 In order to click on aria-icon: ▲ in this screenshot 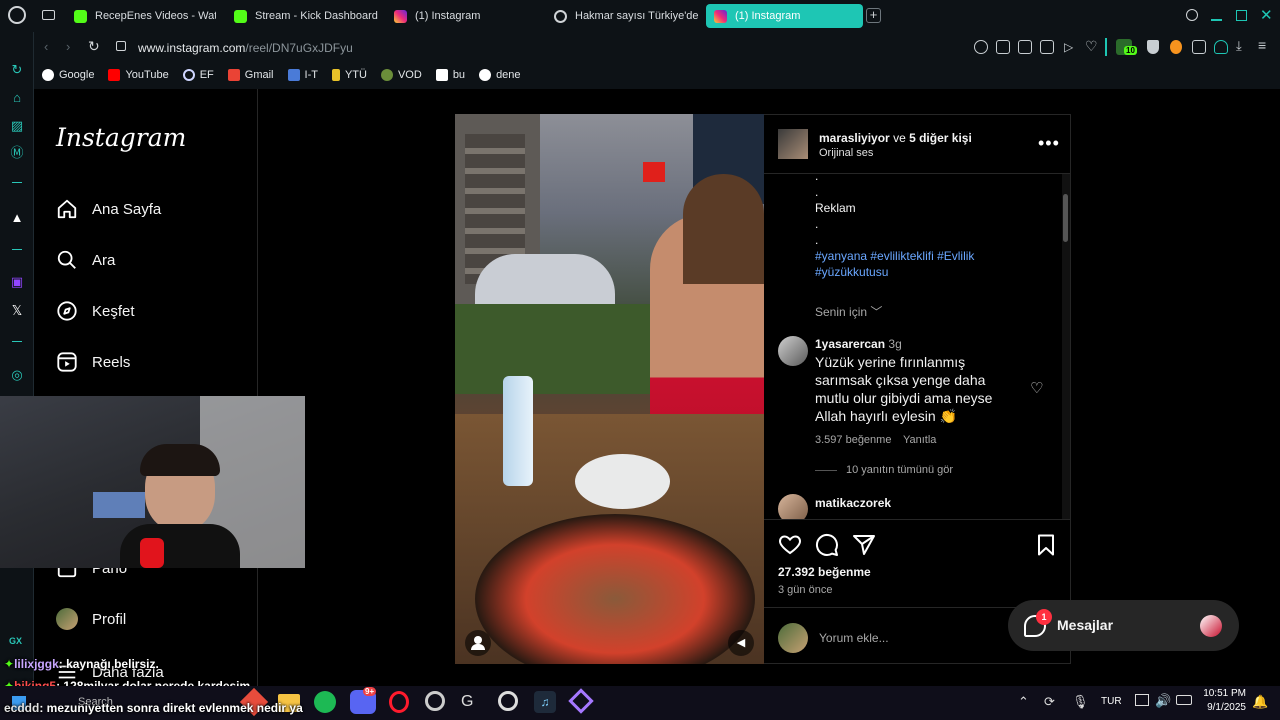, I will do `click(17, 218)`.